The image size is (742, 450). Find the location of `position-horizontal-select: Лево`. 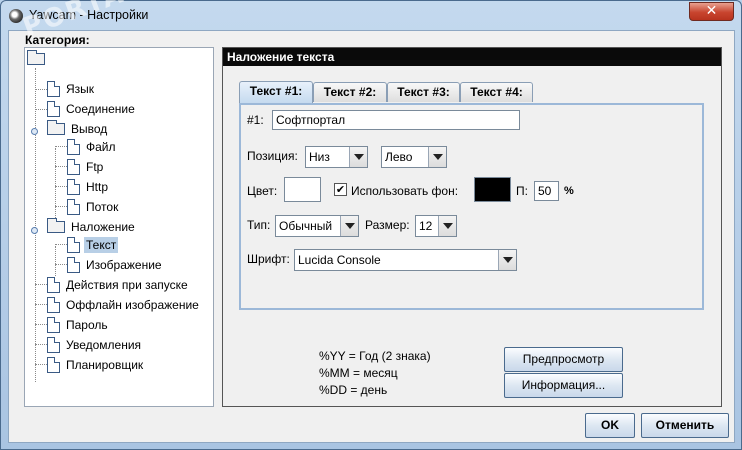

position-horizontal-select: Лево is located at coordinates (414, 157).